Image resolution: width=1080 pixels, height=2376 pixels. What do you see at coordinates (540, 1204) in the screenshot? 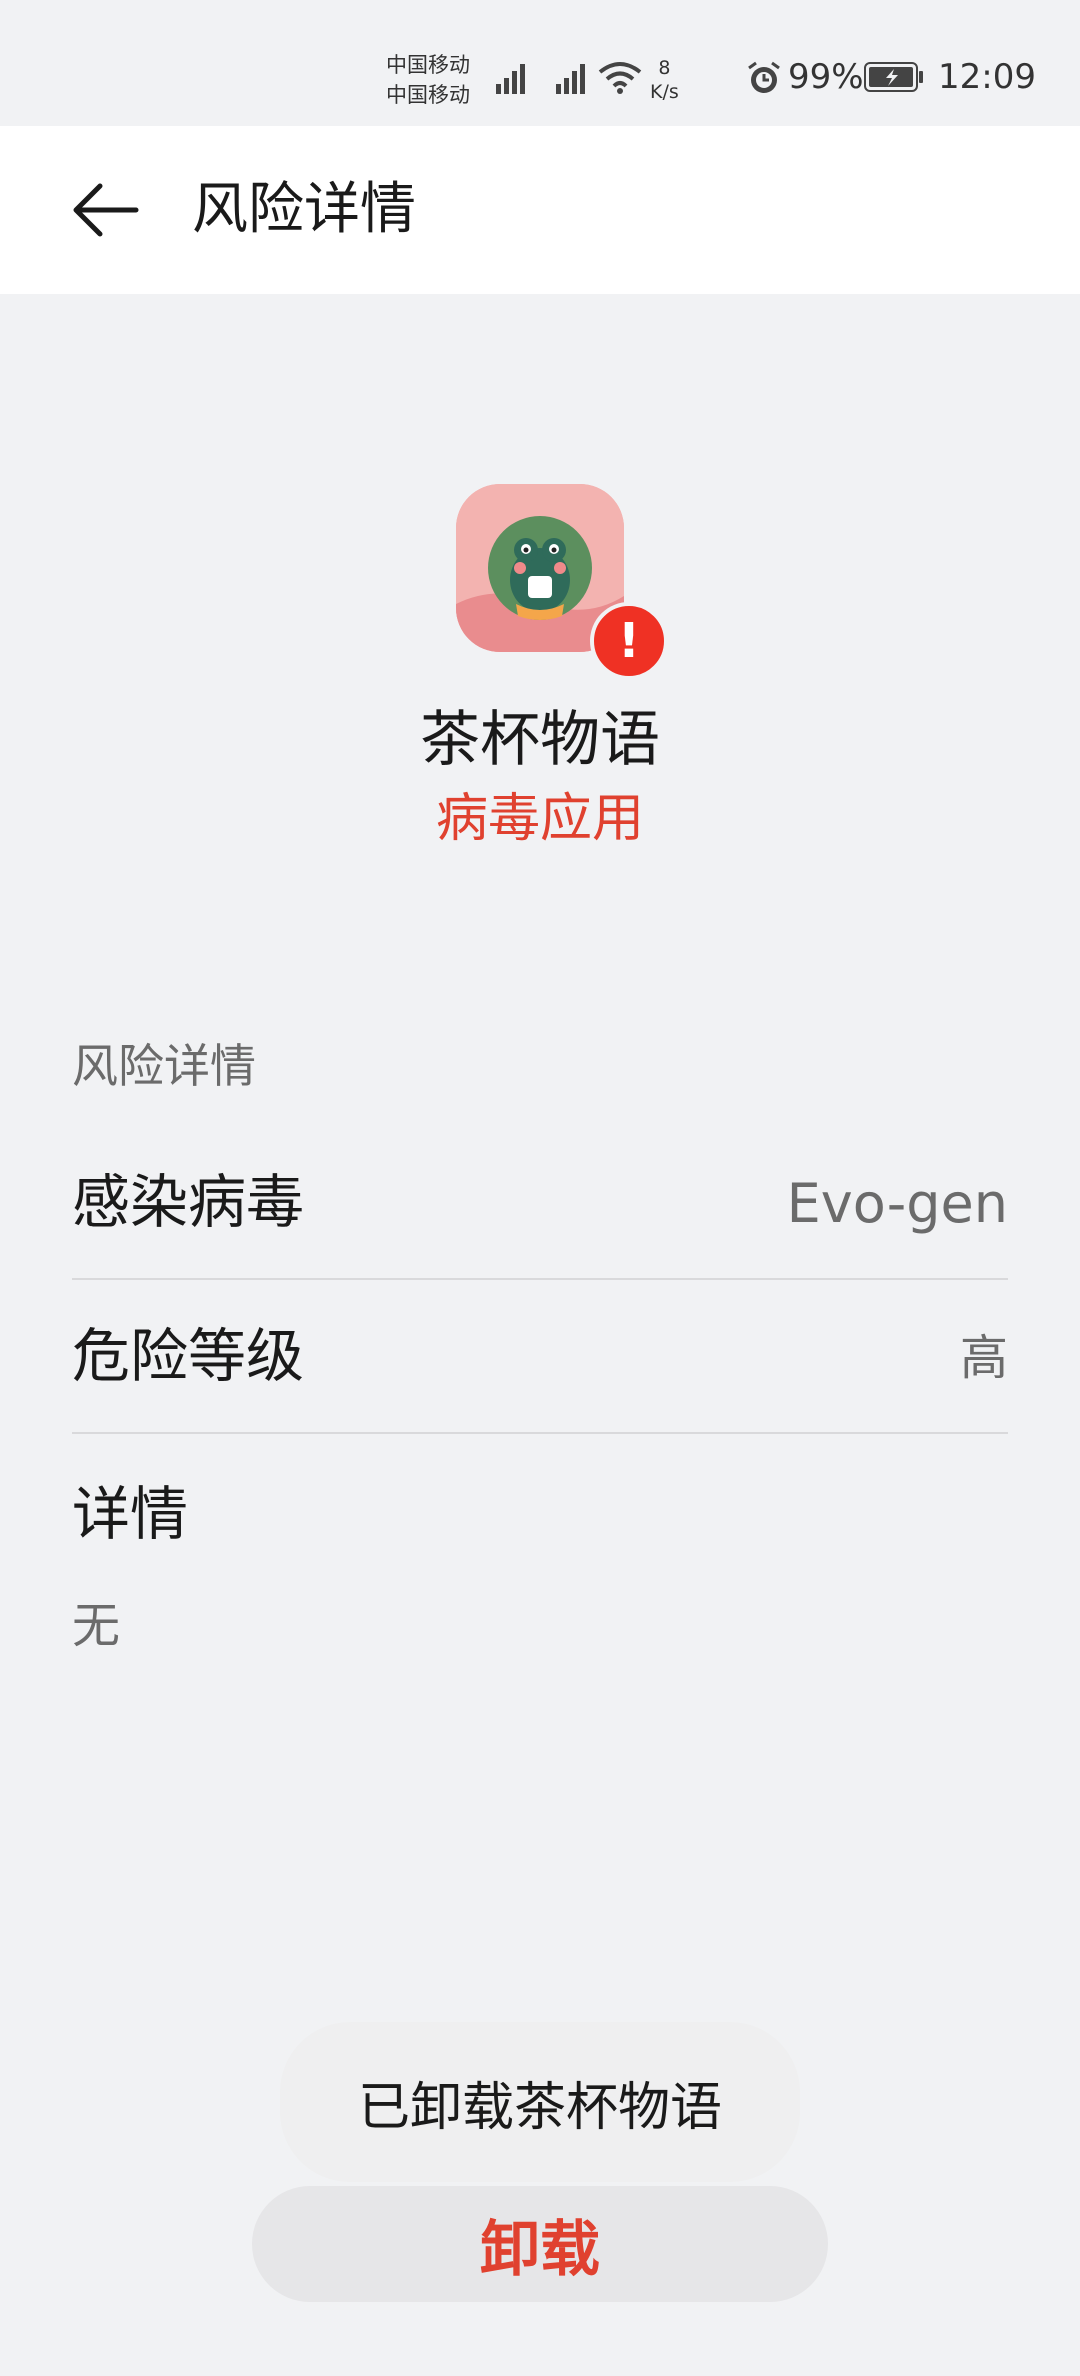
I see `detail-row-virus: 感染病毒 Evo-gen` at bounding box center [540, 1204].